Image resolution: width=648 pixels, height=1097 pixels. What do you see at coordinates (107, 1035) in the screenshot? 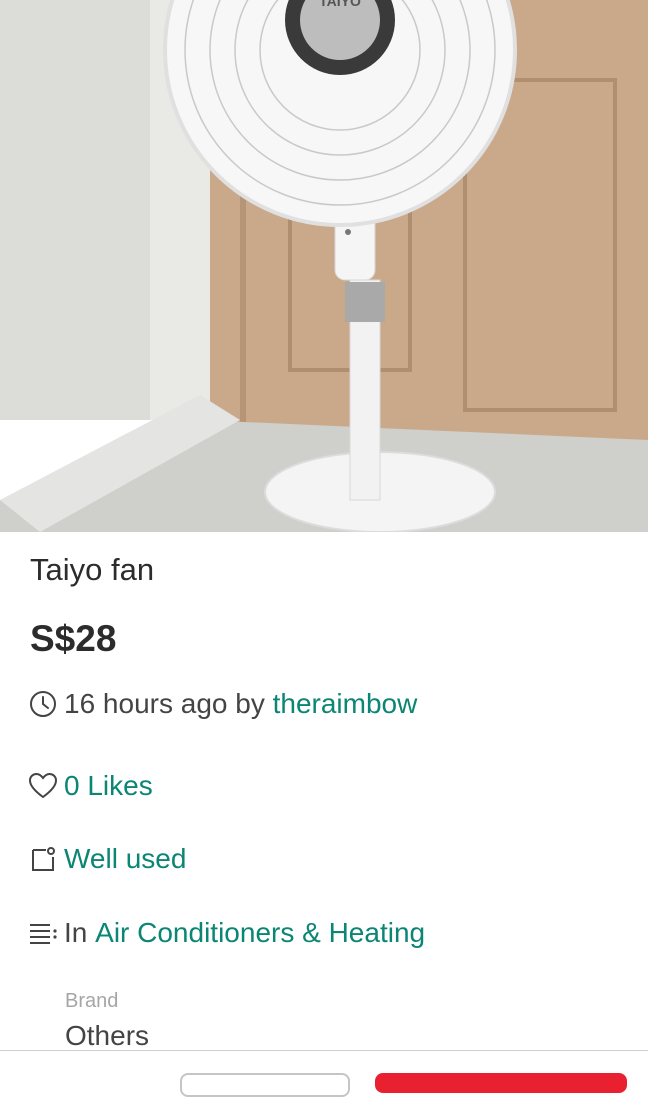
I see `brand-value: Others` at bounding box center [107, 1035].